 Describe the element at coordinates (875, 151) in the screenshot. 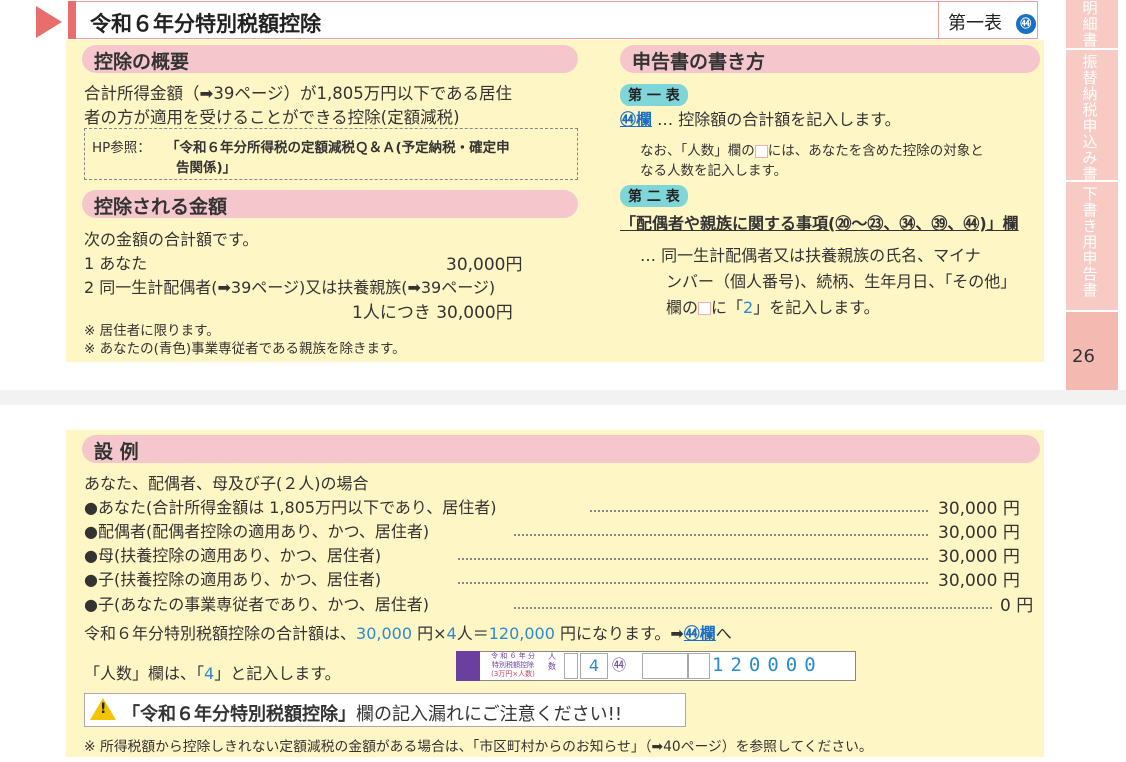

I see `howto-line-2b: には、あなたを含めた控除の対象と` at that location.